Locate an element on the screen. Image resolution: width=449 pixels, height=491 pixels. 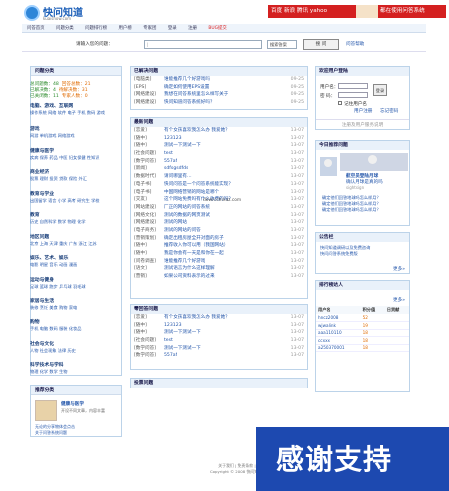
search-input: | is located at coordinates (203, 44).